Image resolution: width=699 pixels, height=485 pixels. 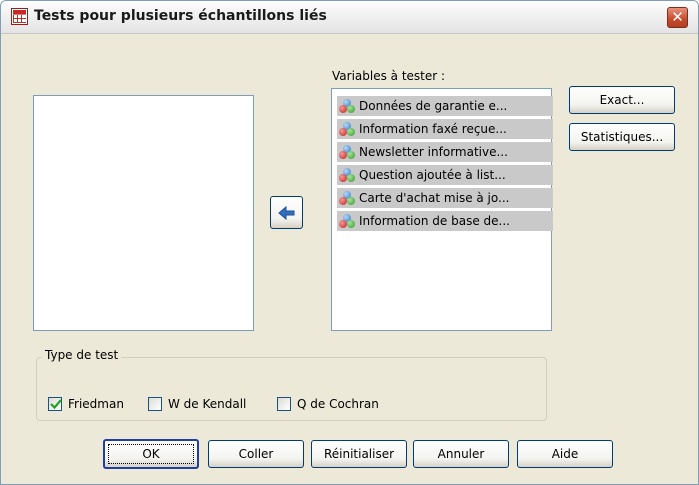 What do you see at coordinates (349, 17) in the screenshot?
I see `title-bar: Tests pour plusieurs échantillons liés ✕` at bounding box center [349, 17].